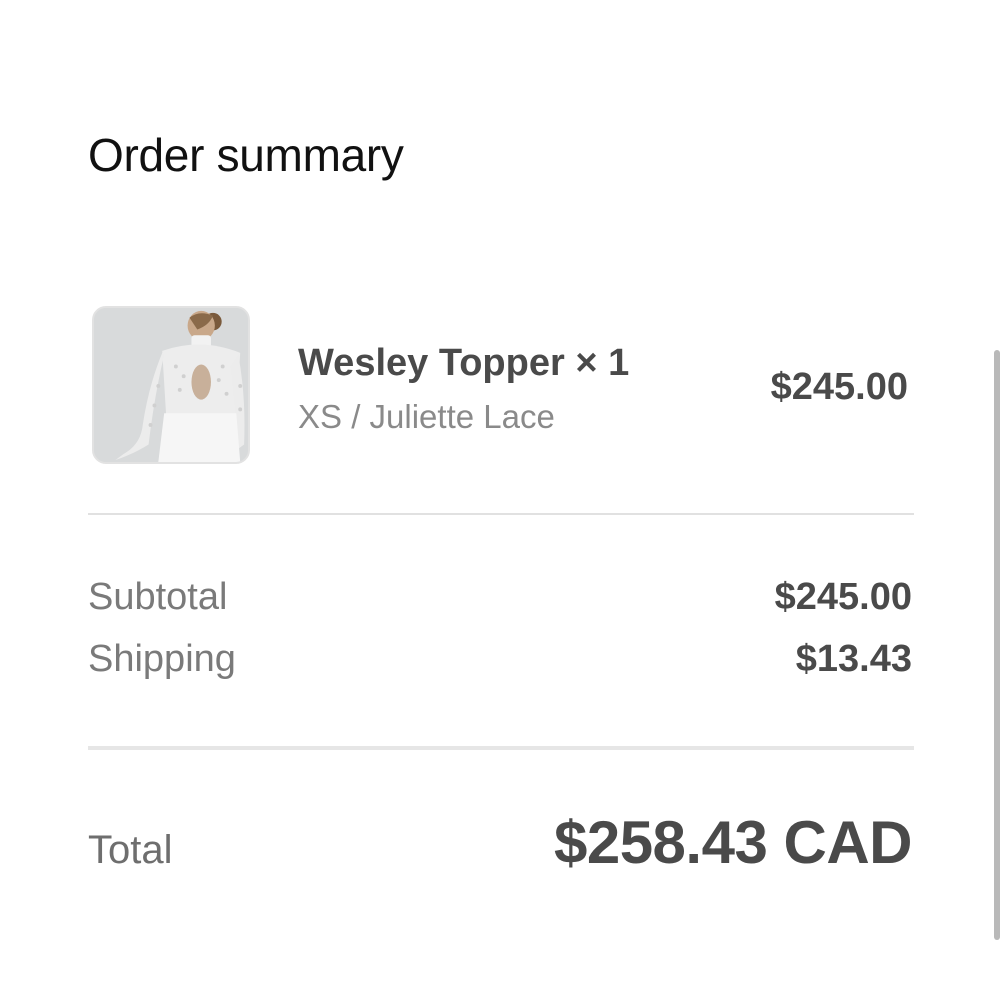 The image size is (1000, 1000). What do you see at coordinates (500, 597) in the screenshot?
I see `subtotal-row: Subtotal $245.00` at bounding box center [500, 597].